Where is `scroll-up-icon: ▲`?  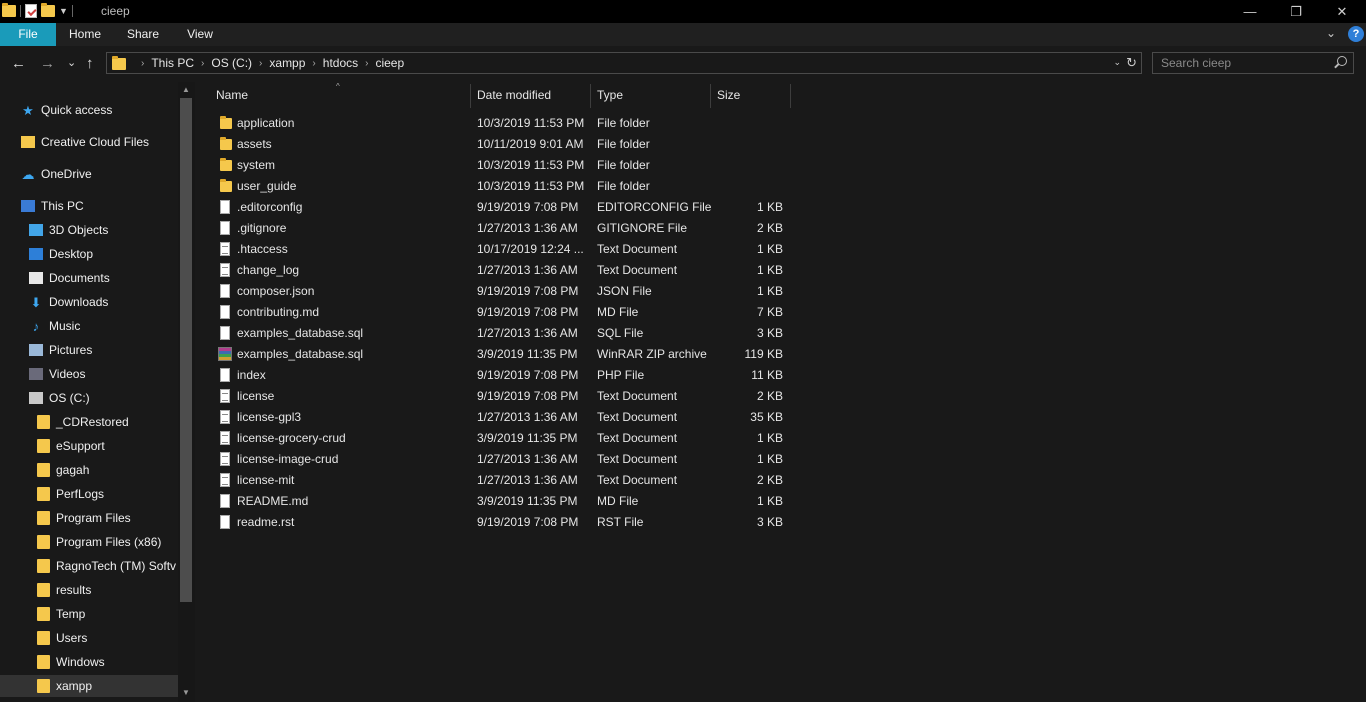 scroll-up-icon: ▲ is located at coordinates (186, 89).